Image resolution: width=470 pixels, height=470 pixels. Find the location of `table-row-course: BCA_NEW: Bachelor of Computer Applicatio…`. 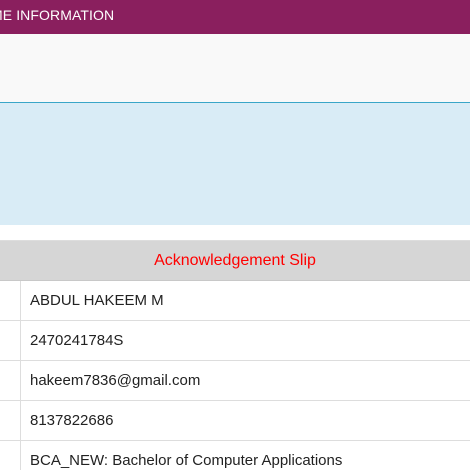

table-row-course: BCA_NEW: Bachelor of Computer Applicatio… is located at coordinates (235, 455).